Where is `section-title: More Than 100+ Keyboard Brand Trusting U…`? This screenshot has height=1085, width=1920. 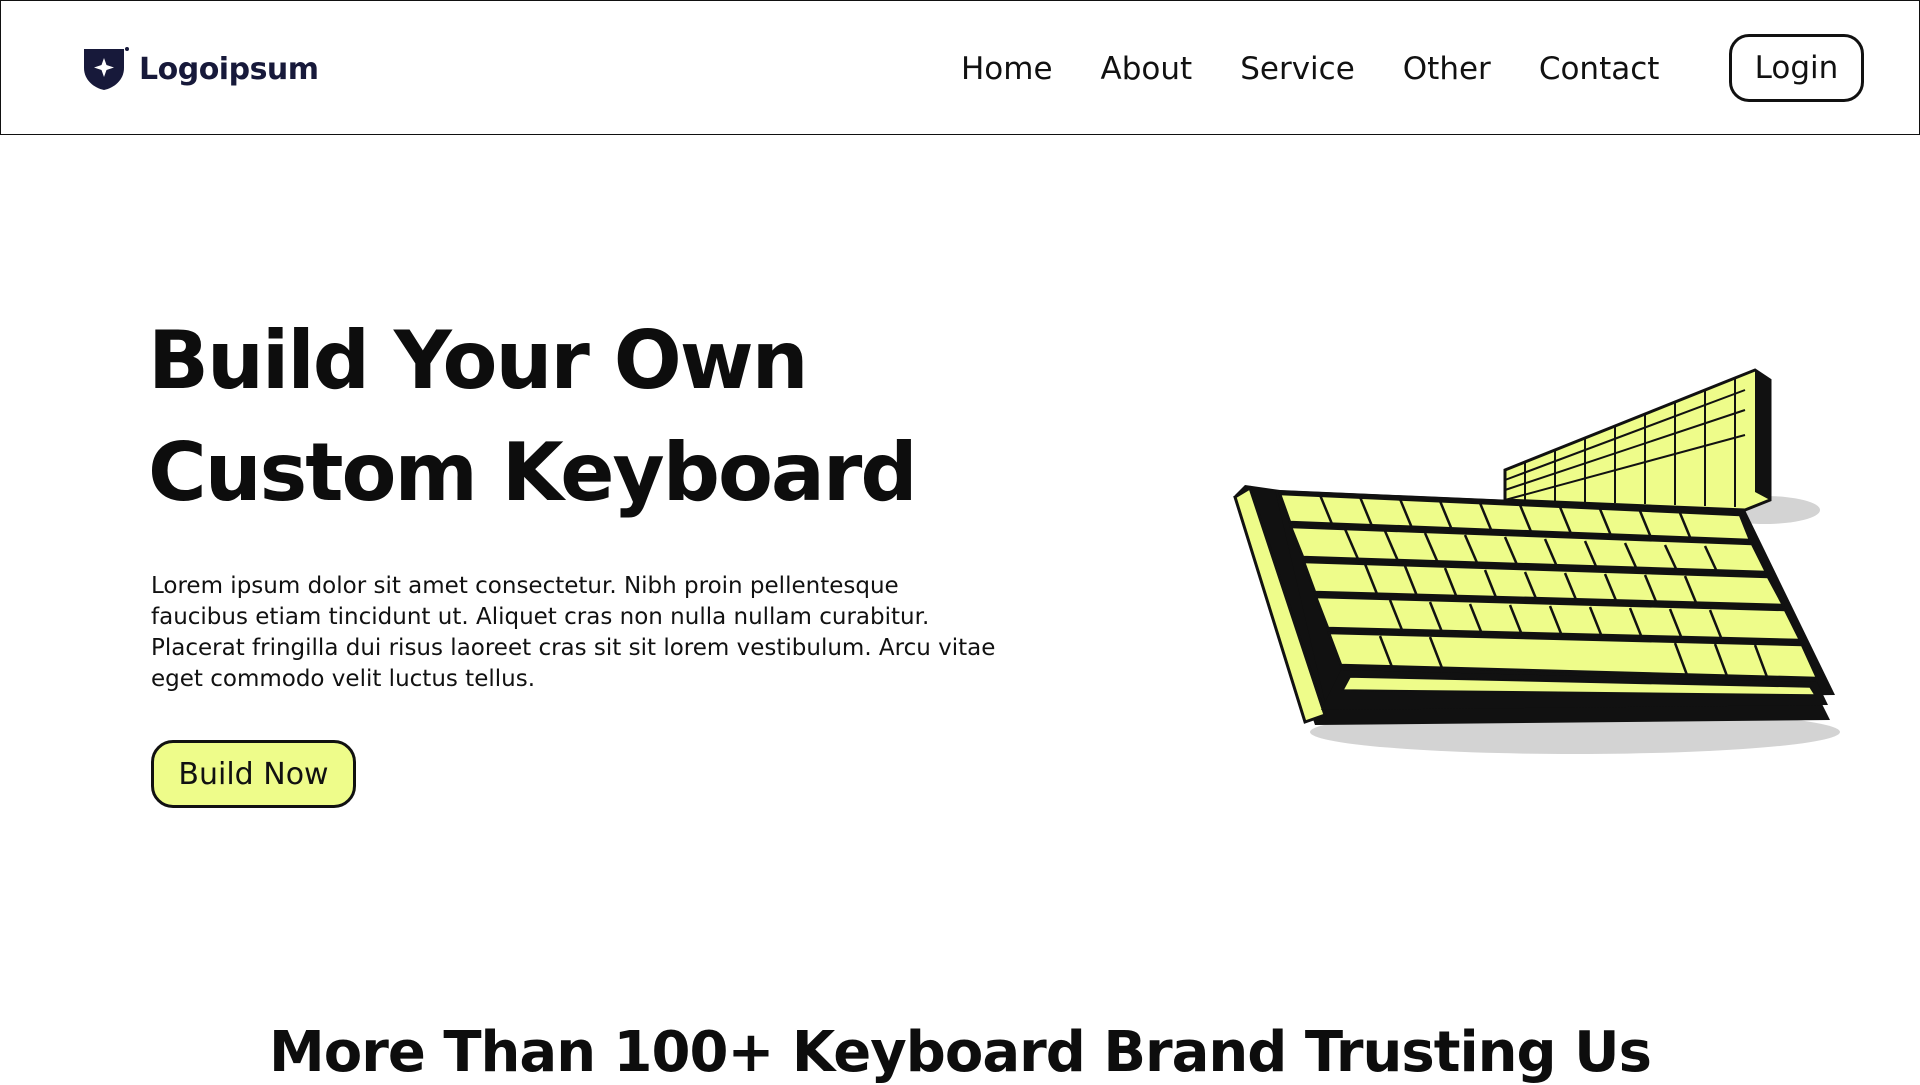 section-title: More Than 100+ Keyboard Brand Trusting U… is located at coordinates (960, 1052).